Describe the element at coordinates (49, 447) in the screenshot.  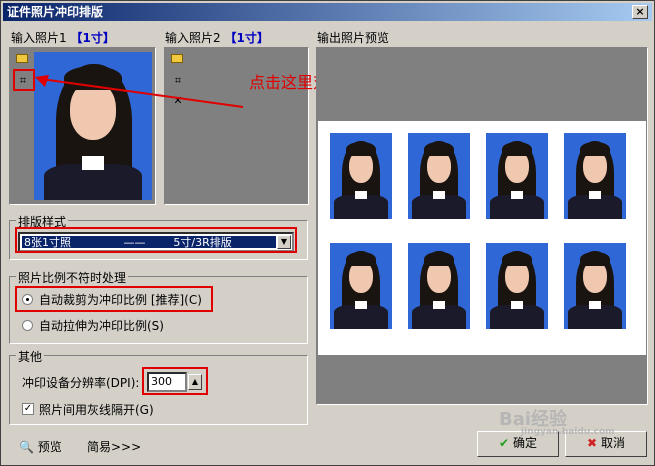
I see `preview-label: 预览` at that location.